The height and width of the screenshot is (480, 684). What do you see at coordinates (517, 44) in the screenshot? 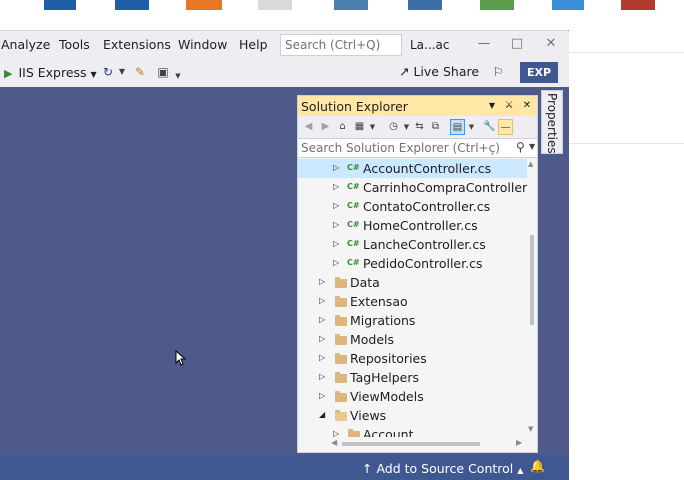
I see `maximize-icon: □` at bounding box center [517, 44].